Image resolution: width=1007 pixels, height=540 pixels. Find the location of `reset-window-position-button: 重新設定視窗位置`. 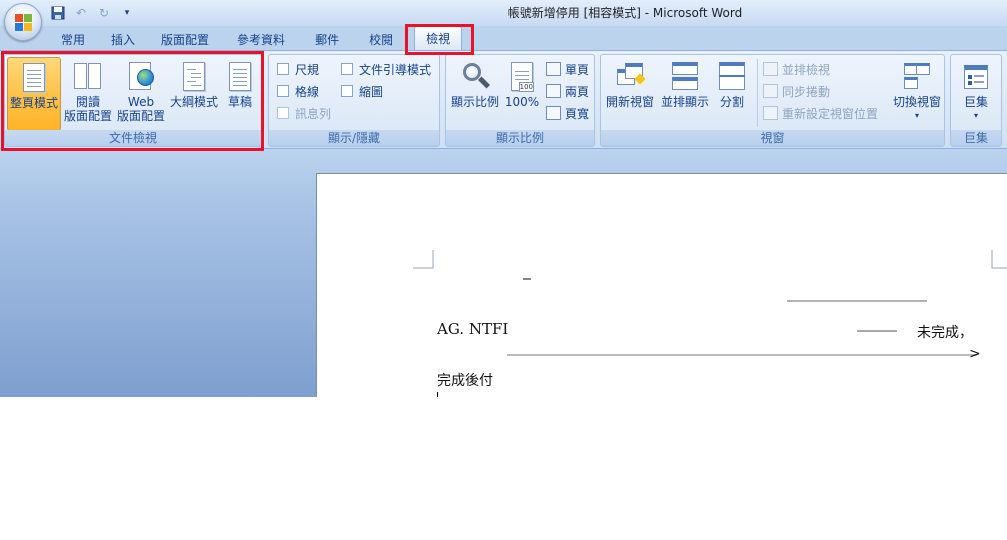

reset-window-position-button: 重新設定視窗位置 is located at coordinates (820, 113).